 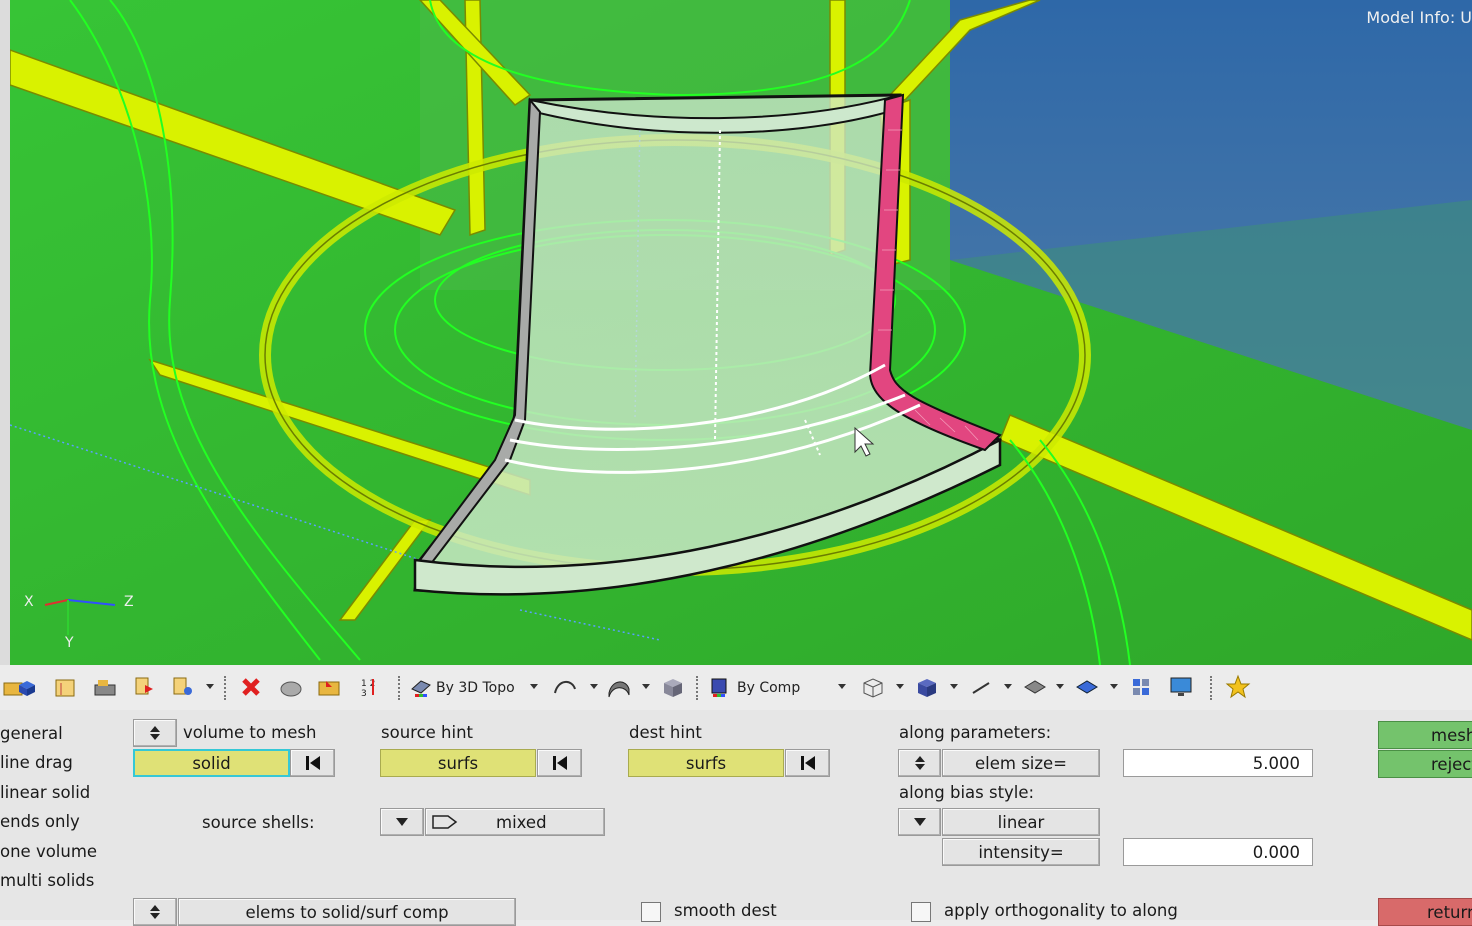 What do you see at coordinates (975, 732) in the screenshot?
I see `along-parameters-label: along parameters:` at bounding box center [975, 732].